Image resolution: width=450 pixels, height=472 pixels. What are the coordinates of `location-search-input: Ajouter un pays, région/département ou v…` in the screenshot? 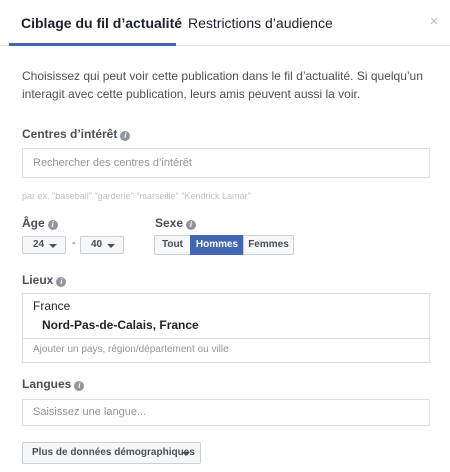 It's located at (131, 349).